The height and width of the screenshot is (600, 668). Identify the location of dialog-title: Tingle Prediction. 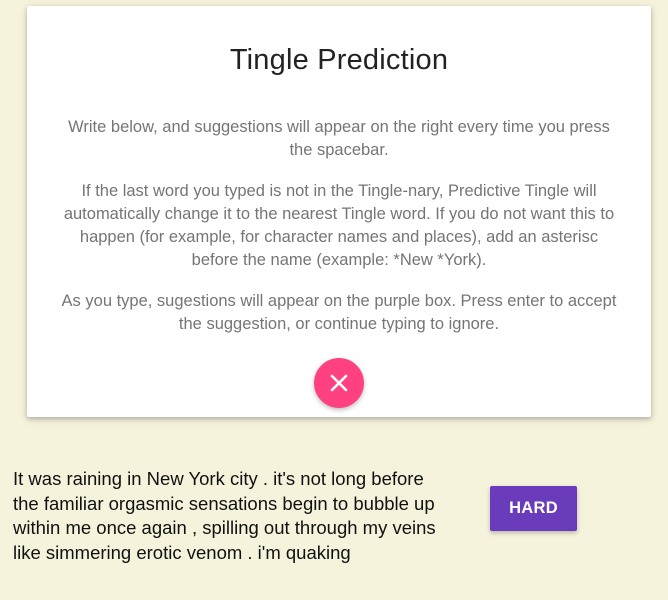
(339, 60).